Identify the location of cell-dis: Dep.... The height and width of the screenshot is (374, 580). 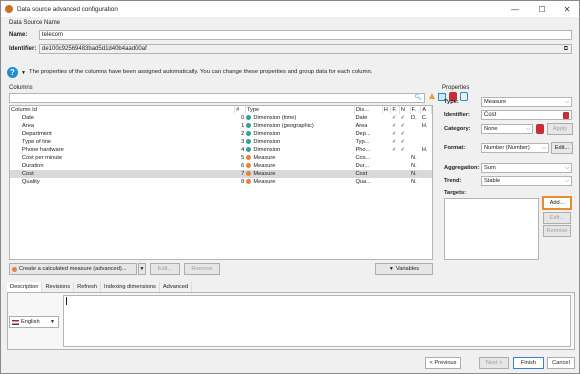
(363, 134).